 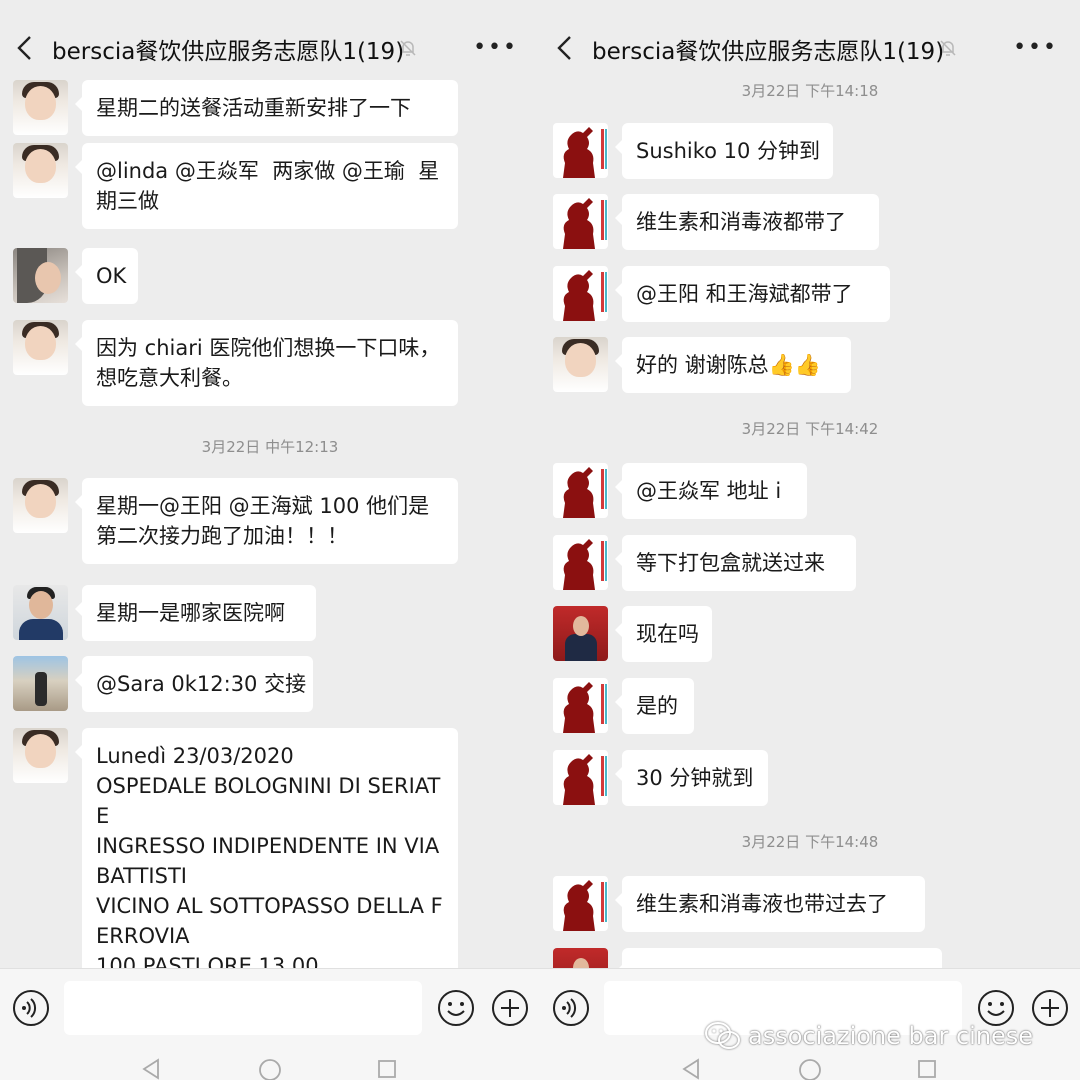 I want to click on message-bubble: 维生素和消毒液都带了, so click(x=747, y=222).